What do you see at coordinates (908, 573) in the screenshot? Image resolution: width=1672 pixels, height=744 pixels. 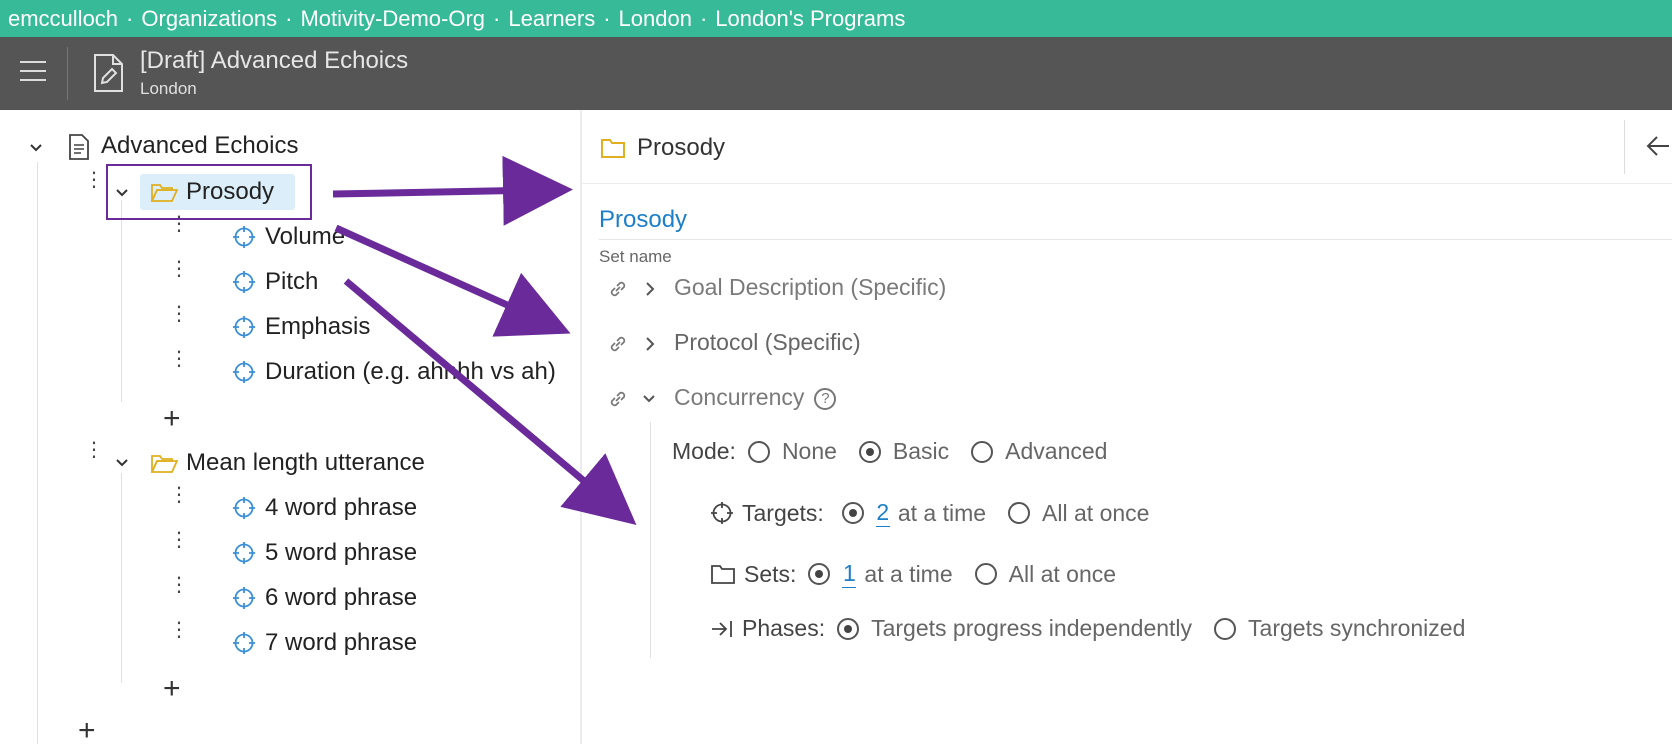 I see `sets-at-a-time-label: at a time` at bounding box center [908, 573].